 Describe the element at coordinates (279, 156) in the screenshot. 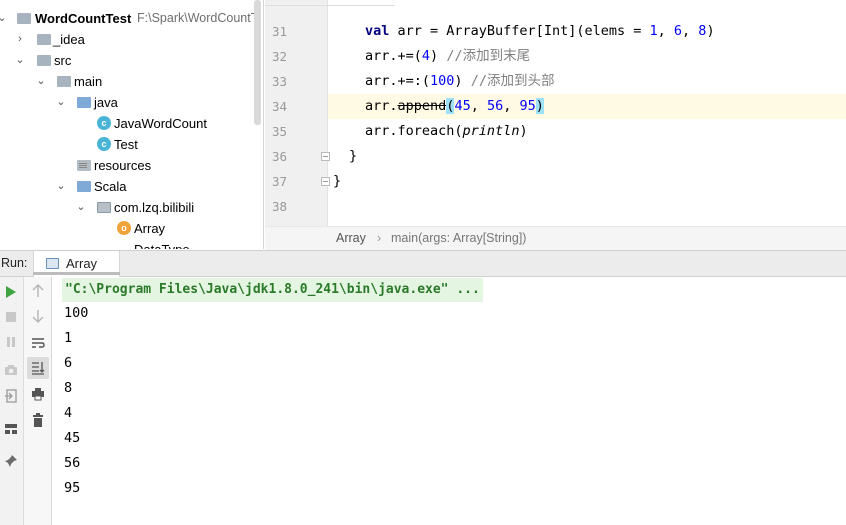

I see `line-number: 36` at that location.